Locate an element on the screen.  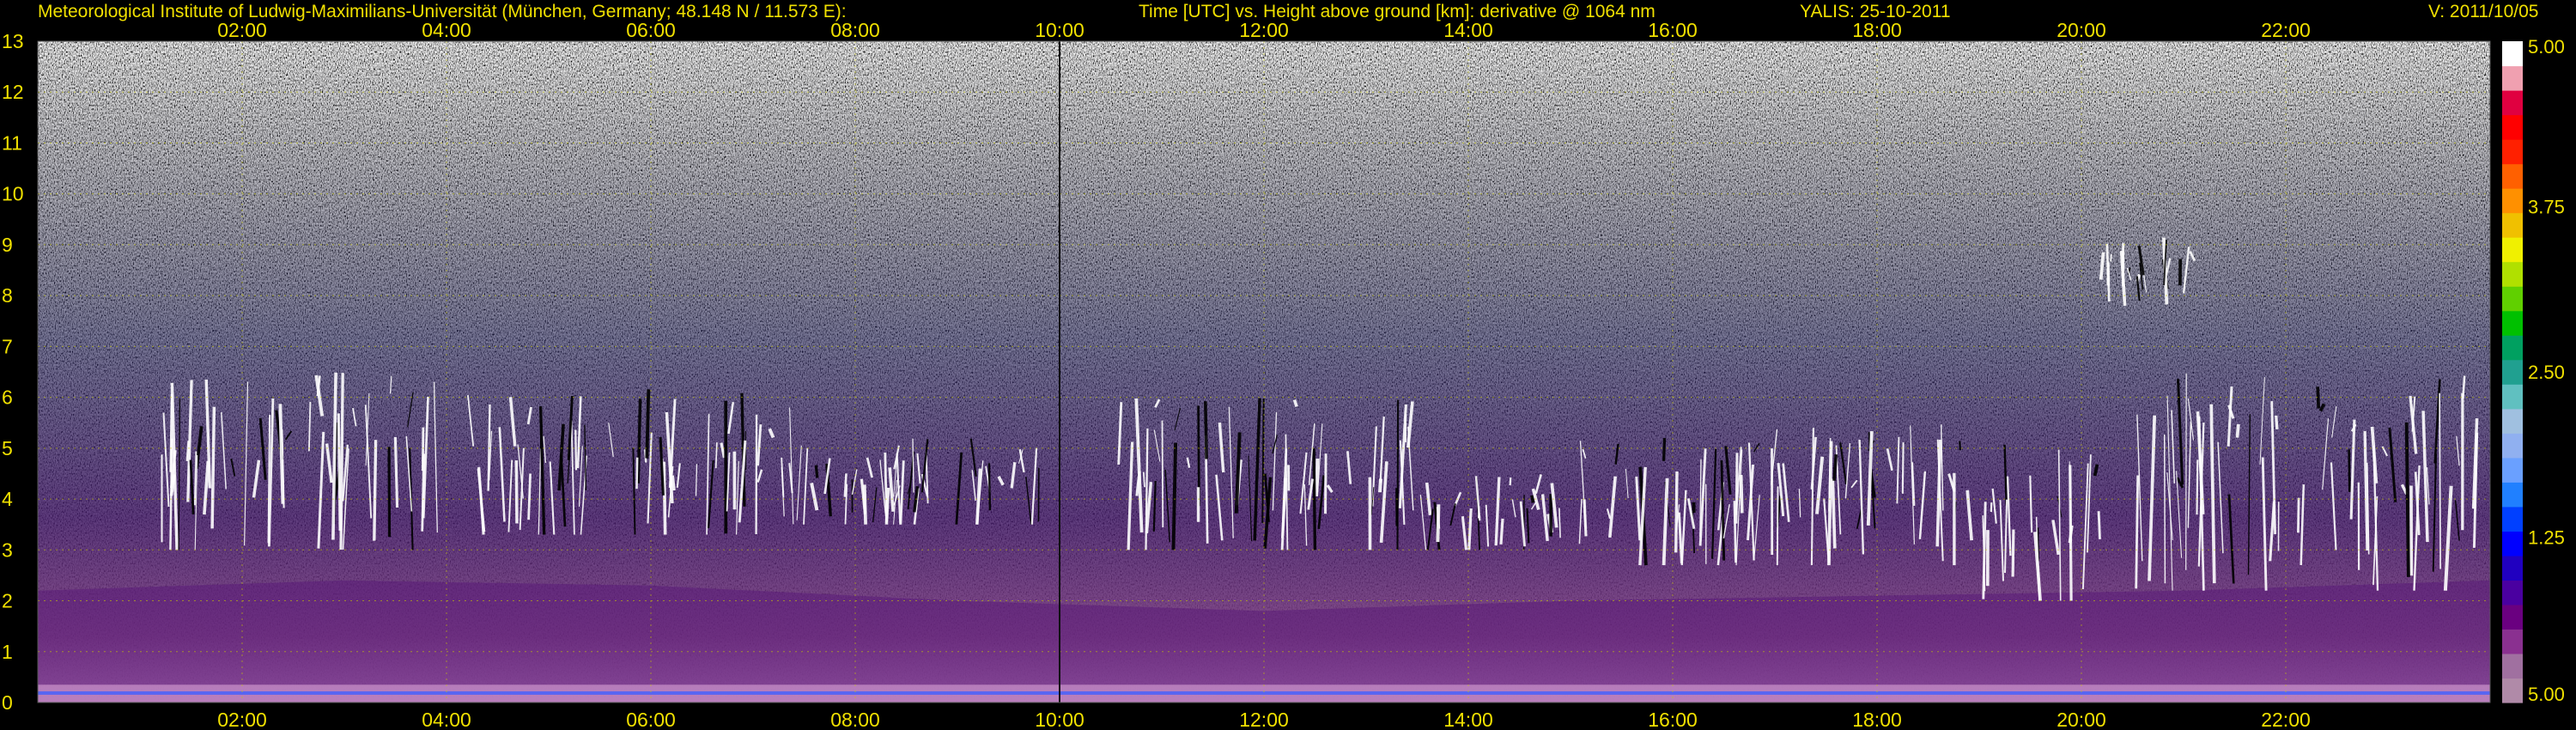
y-tick-label: 5 is located at coordinates (7, 448).